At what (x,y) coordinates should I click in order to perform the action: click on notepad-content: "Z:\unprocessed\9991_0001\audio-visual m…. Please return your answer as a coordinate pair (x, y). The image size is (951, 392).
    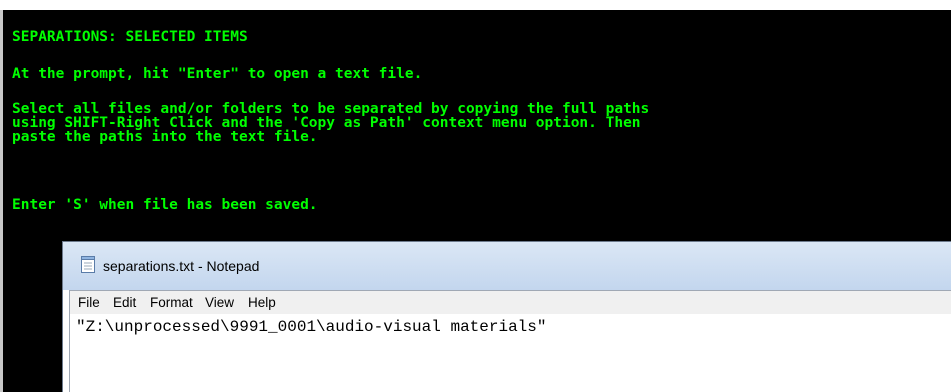
    Looking at the image, I should click on (311, 327).